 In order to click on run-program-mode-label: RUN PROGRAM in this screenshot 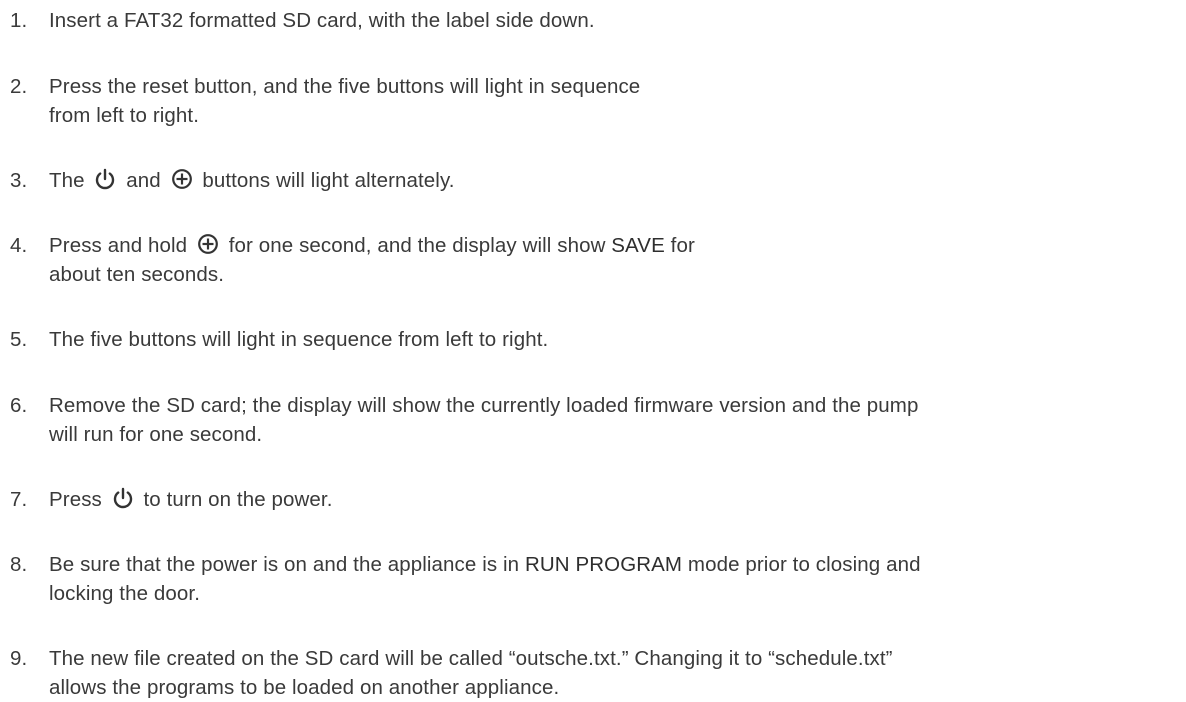, I will do `click(603, 564)`.